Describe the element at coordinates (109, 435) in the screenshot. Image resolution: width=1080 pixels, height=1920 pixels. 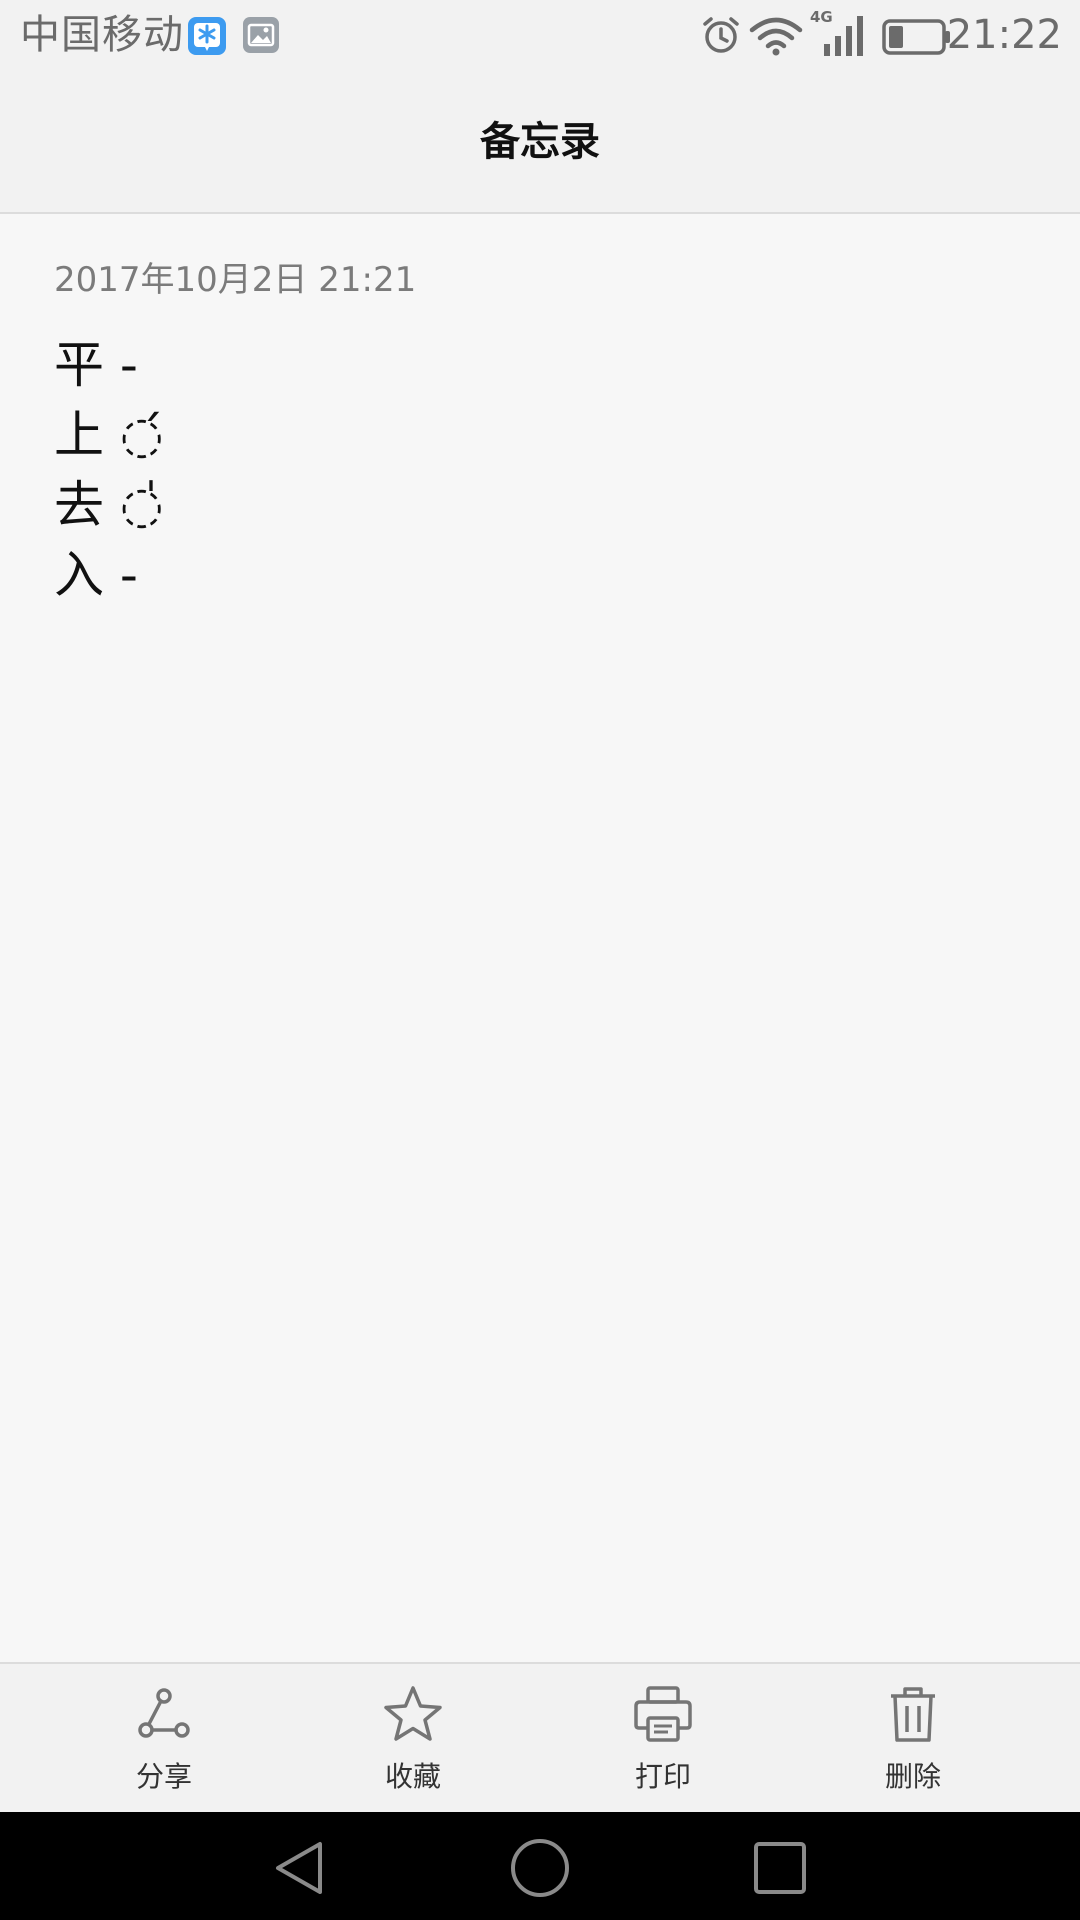
I see `note-line: 上 ◌́` at that location.